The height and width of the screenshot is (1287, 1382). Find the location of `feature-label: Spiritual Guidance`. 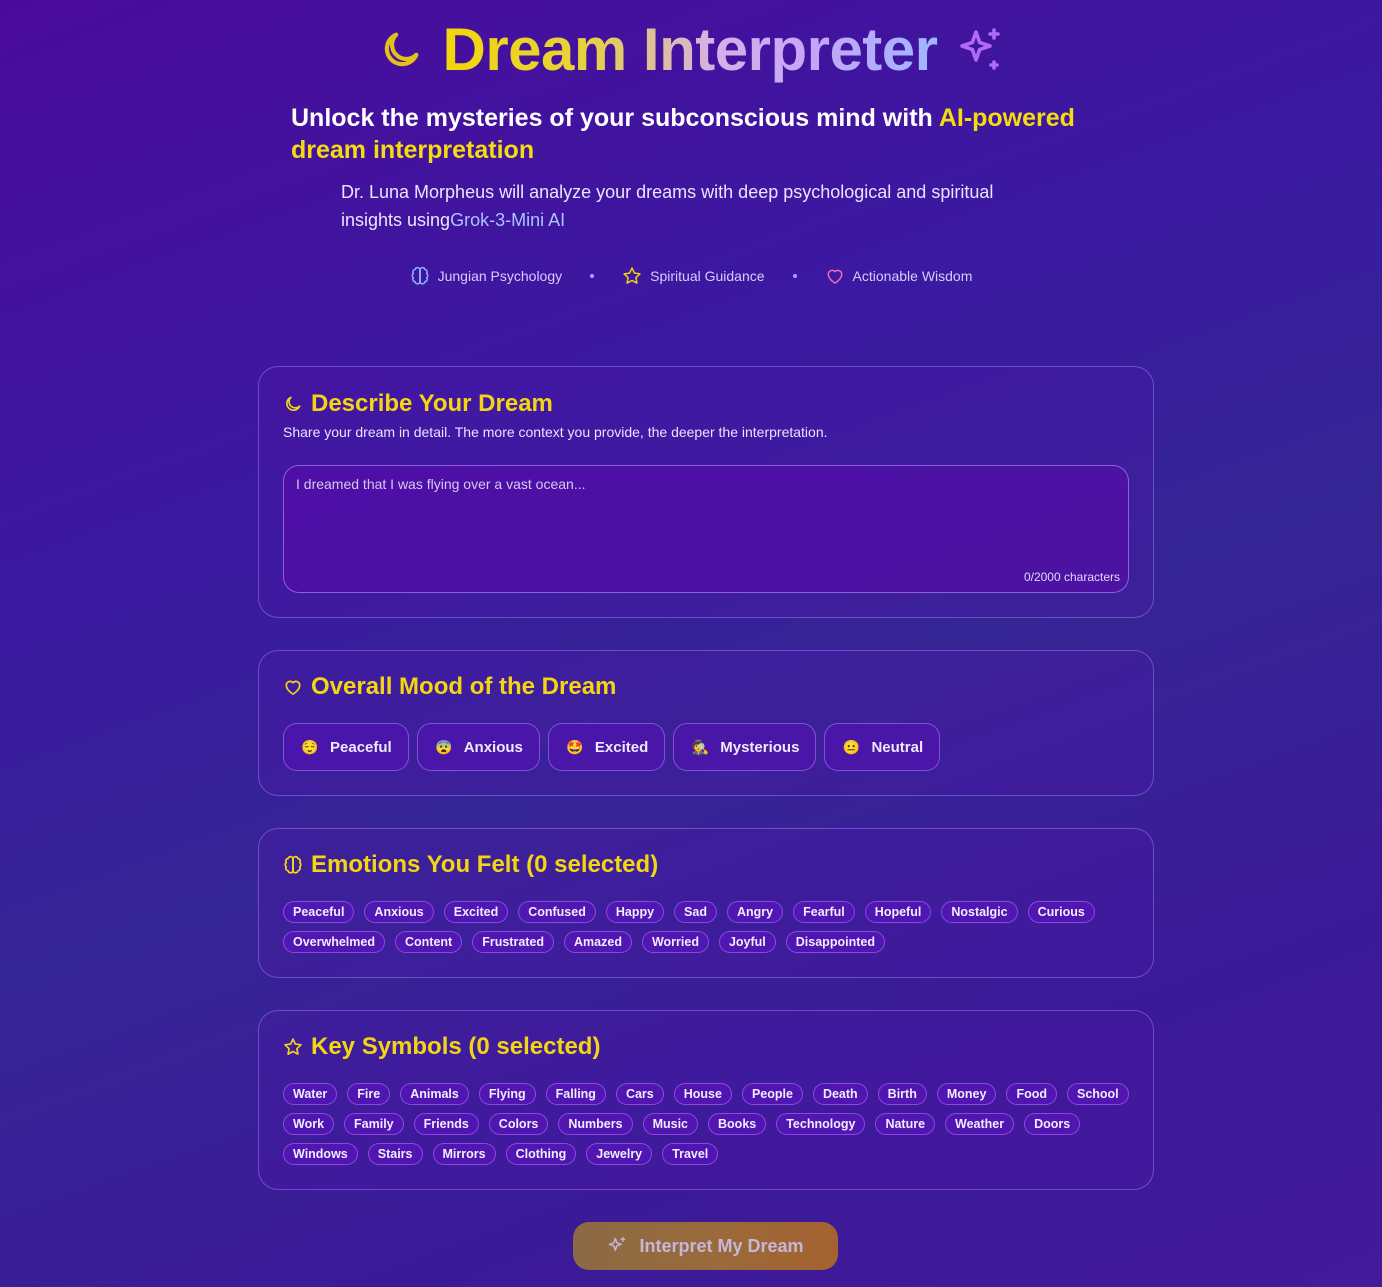

feature-label: Spiritual Guidance is located at coordinates (707, 276).